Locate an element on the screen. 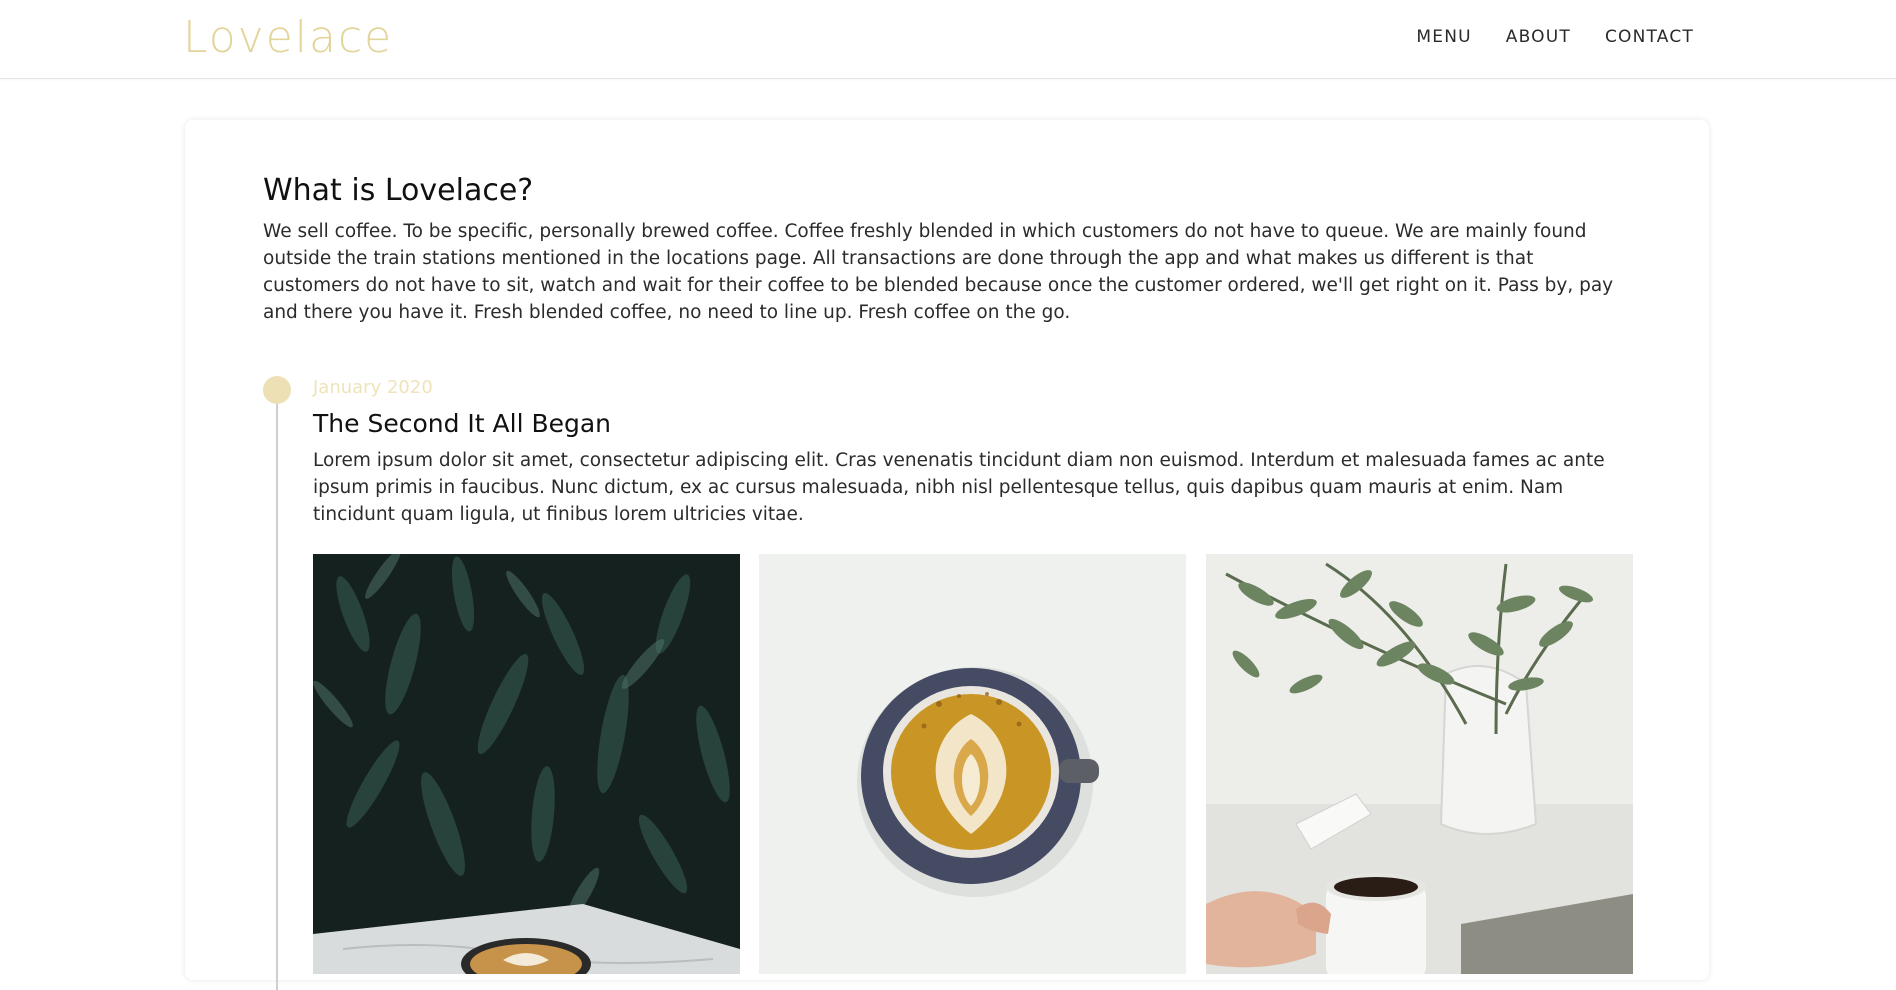 This screenshot has width=1896, height=990. timeline-dot is located at coordinates (277, 390).